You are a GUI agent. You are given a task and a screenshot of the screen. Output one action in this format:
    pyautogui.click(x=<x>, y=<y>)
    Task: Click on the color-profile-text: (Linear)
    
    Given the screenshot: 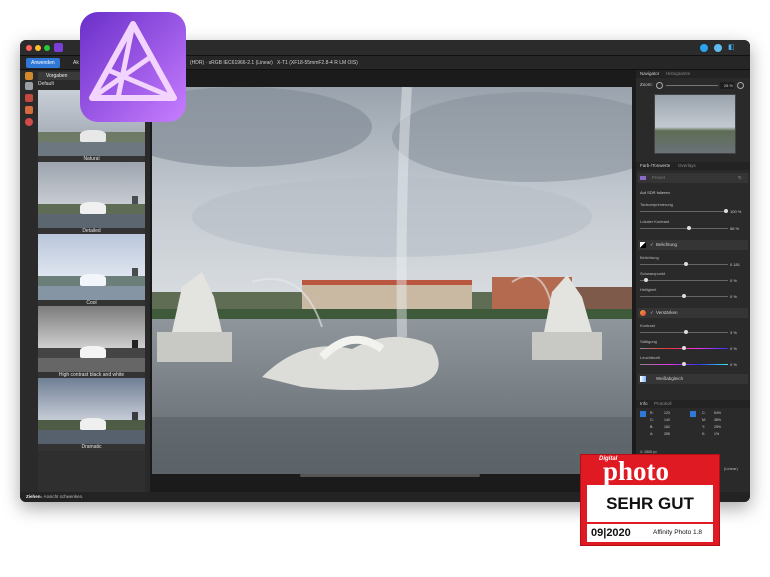 What is the action you would take?
    pyautogui.click(x=731, y=468)
    